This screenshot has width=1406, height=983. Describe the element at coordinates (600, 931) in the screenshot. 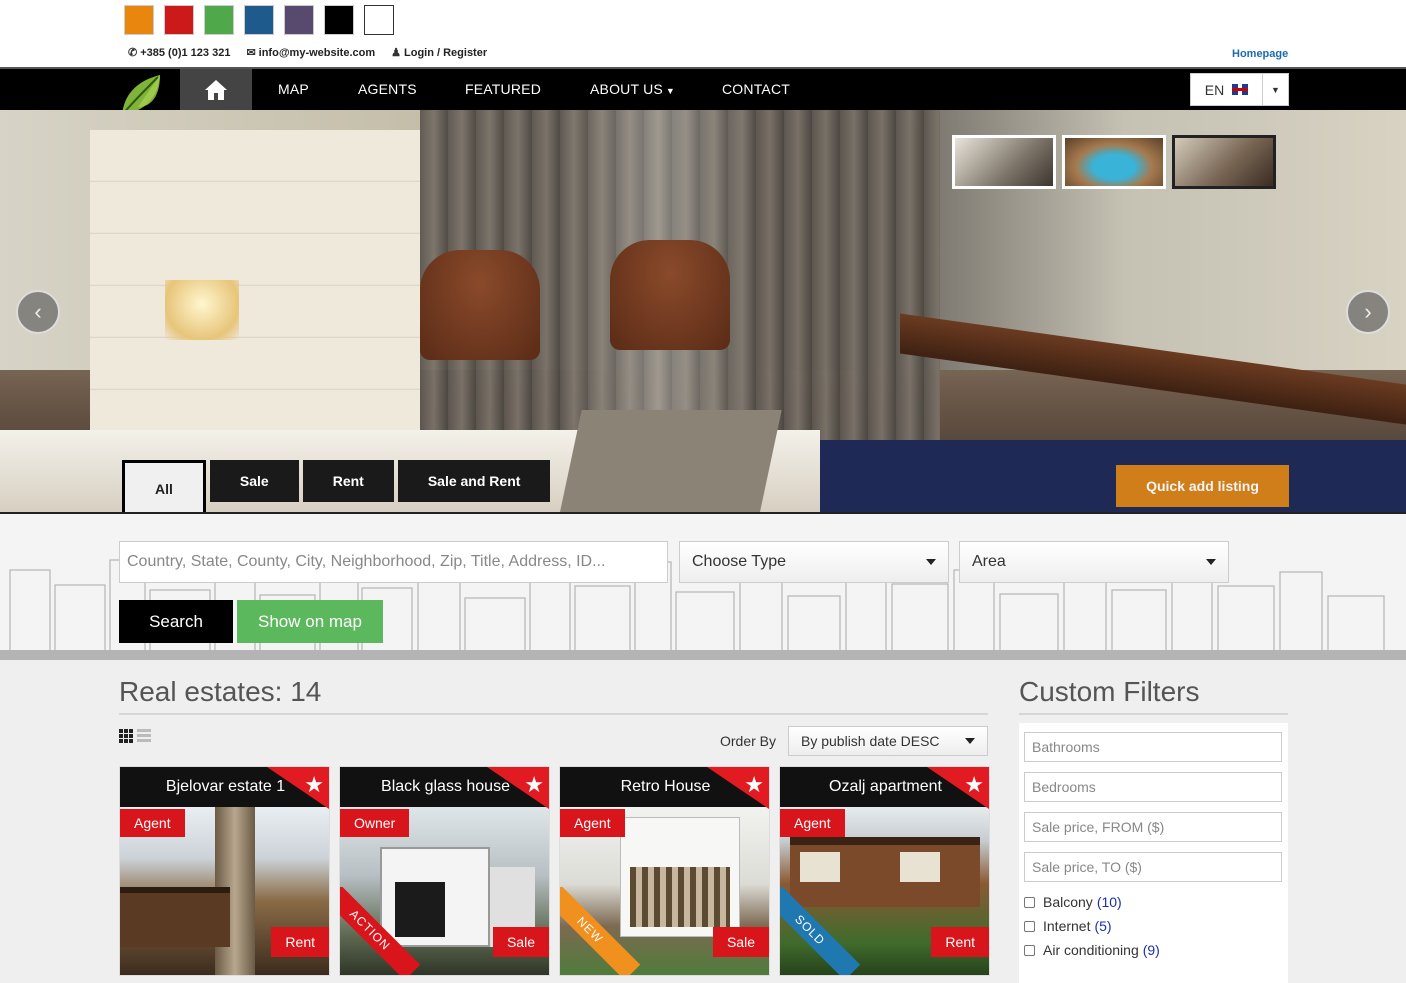

I see `ribbon-label: NEW` at that location.